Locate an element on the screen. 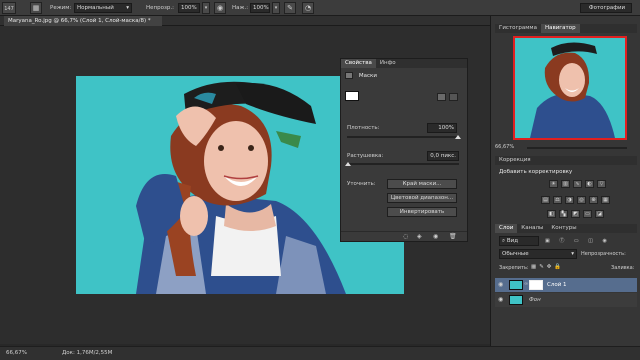 The width and height of the screenshot is (640, 360). workspace-value: Фотографии is located at coordinates (607, 8).